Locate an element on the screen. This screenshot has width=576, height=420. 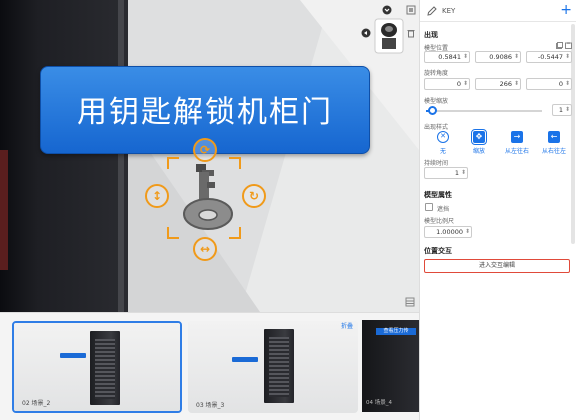
move-horizontal-handle-icon: ↔ is located at coordinates (205, 249).